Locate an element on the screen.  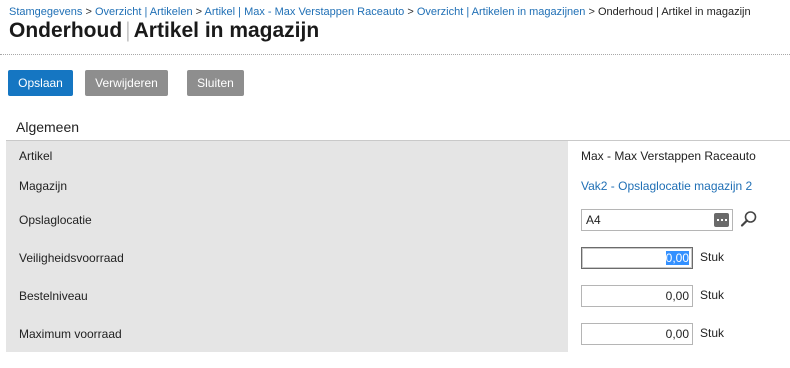
section-title: Algemeen is located at coordinates (48, 127).